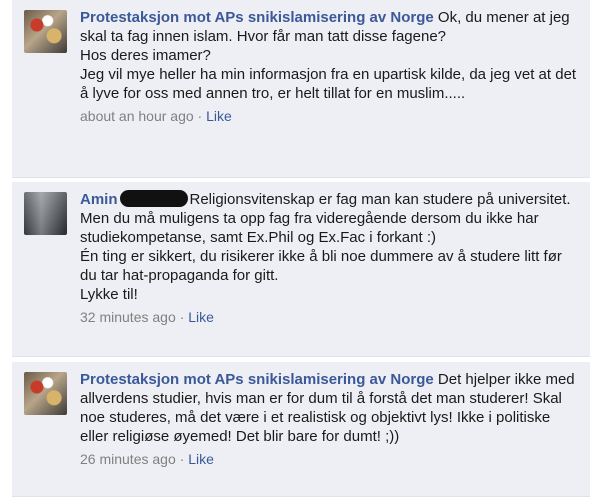  I want to click on comment-author-link: Amin, so click(99, 199).